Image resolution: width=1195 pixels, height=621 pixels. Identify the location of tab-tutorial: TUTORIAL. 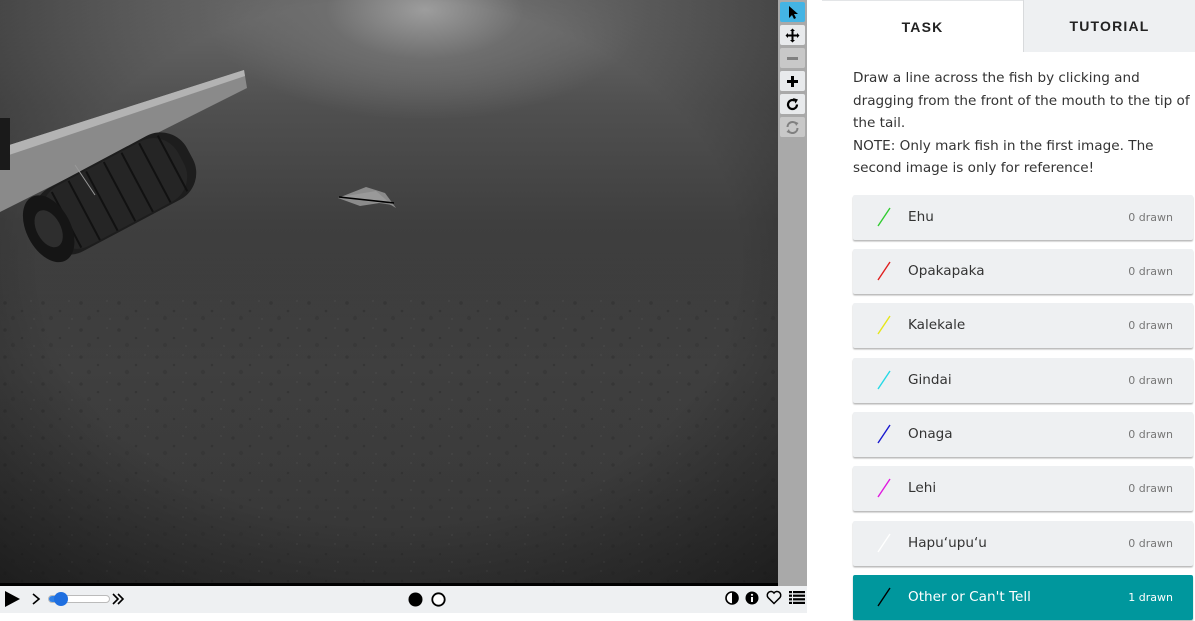
(1109, 26).